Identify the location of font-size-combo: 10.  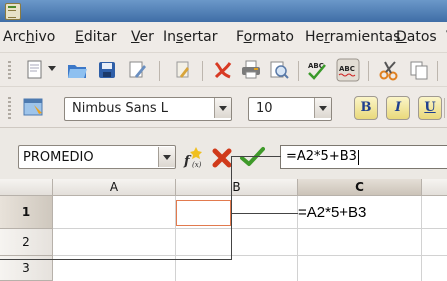
(290, 109).